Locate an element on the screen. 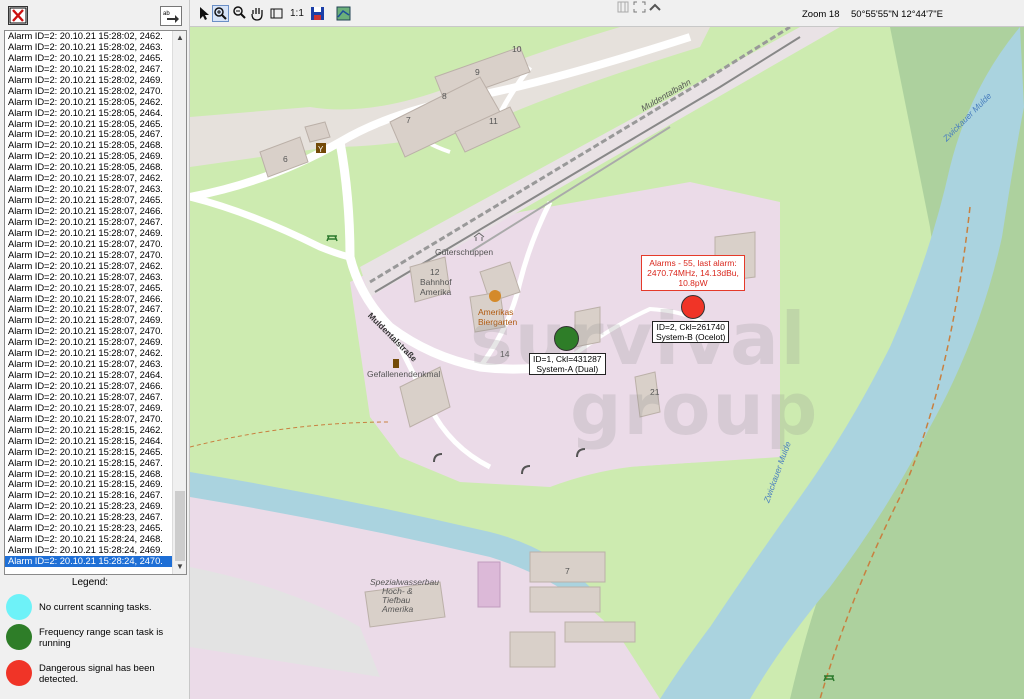  svg-text: Y is located at coordinates (321, 149).